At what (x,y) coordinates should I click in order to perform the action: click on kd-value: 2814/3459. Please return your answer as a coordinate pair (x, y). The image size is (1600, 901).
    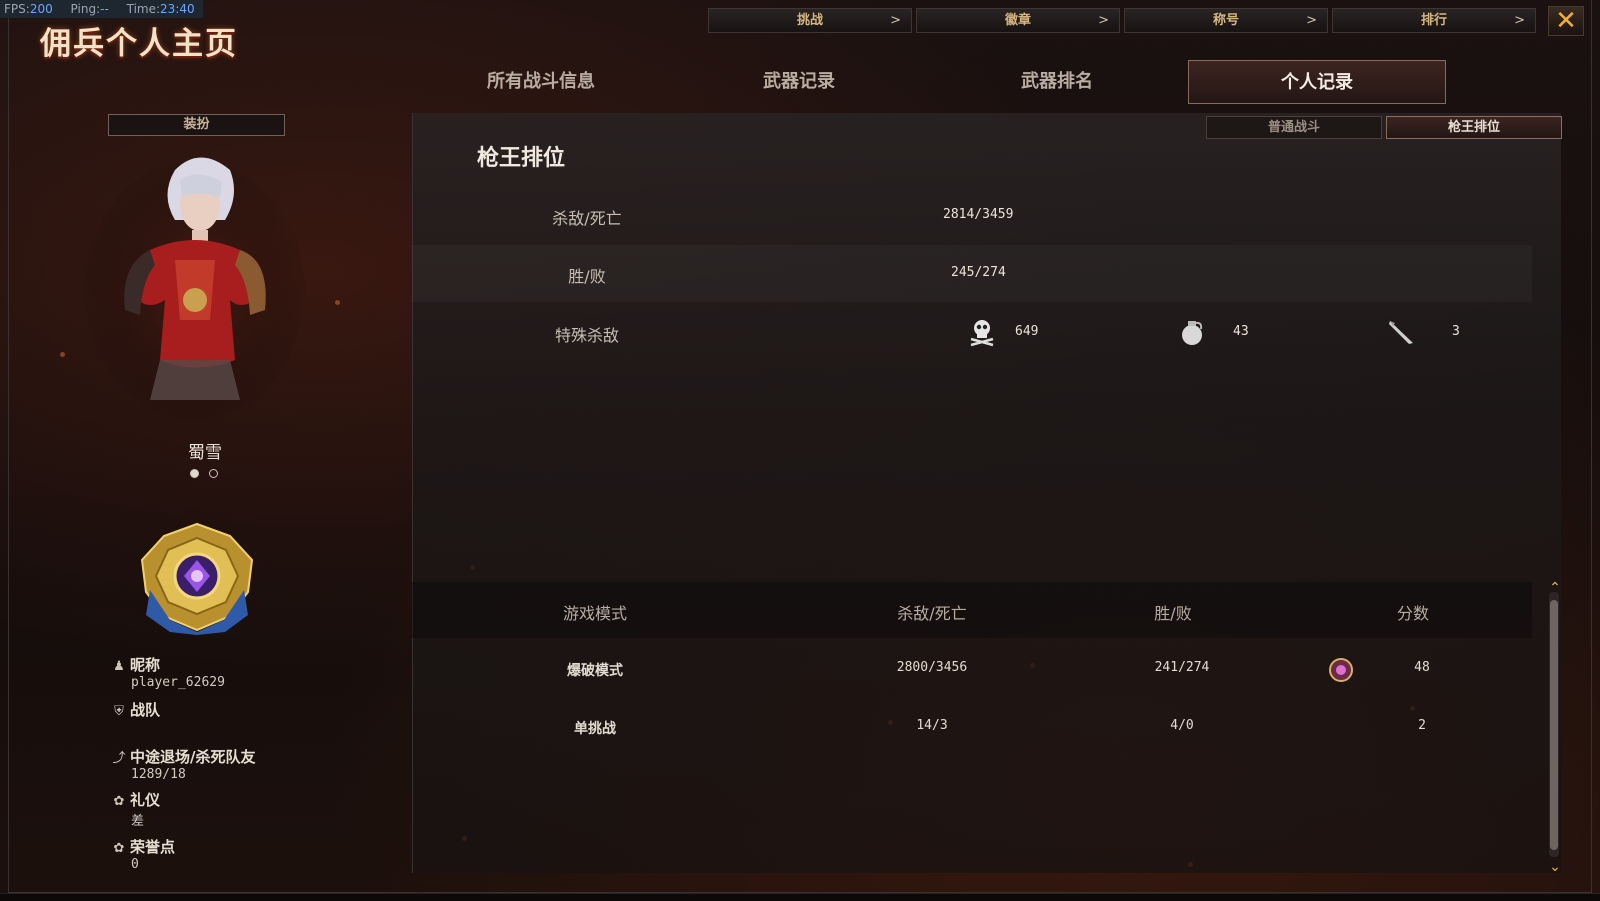
    Looking at the image, I should click on (978, 214).